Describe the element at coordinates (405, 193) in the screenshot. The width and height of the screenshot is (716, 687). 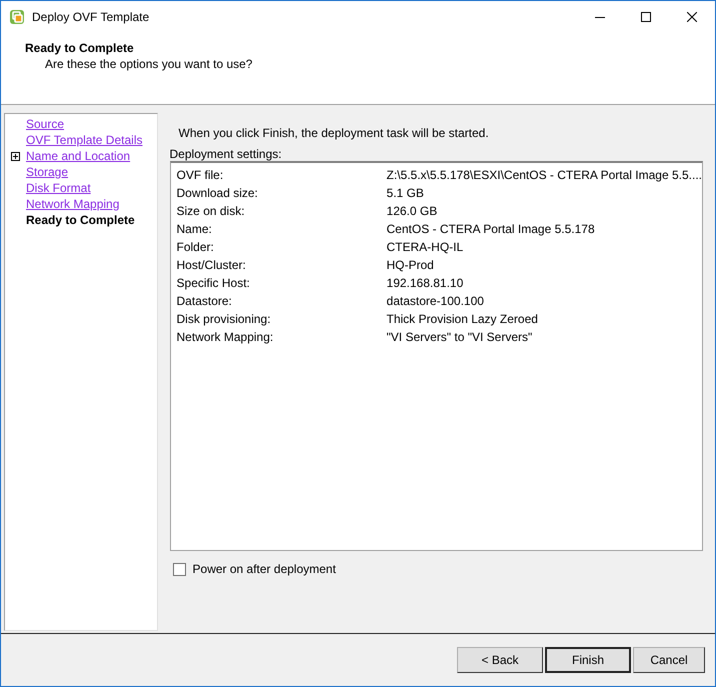
I see `setting-value: 5.1 GB` at that location.